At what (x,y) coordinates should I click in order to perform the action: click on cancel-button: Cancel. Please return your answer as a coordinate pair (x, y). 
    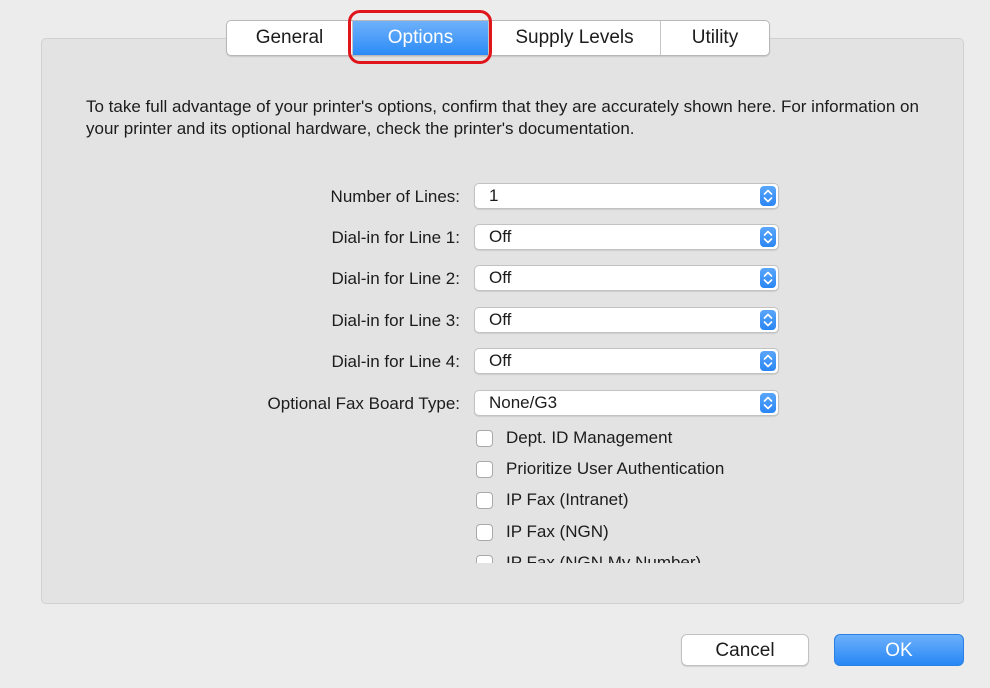
    Looking at the image, I should click on (745, 650).